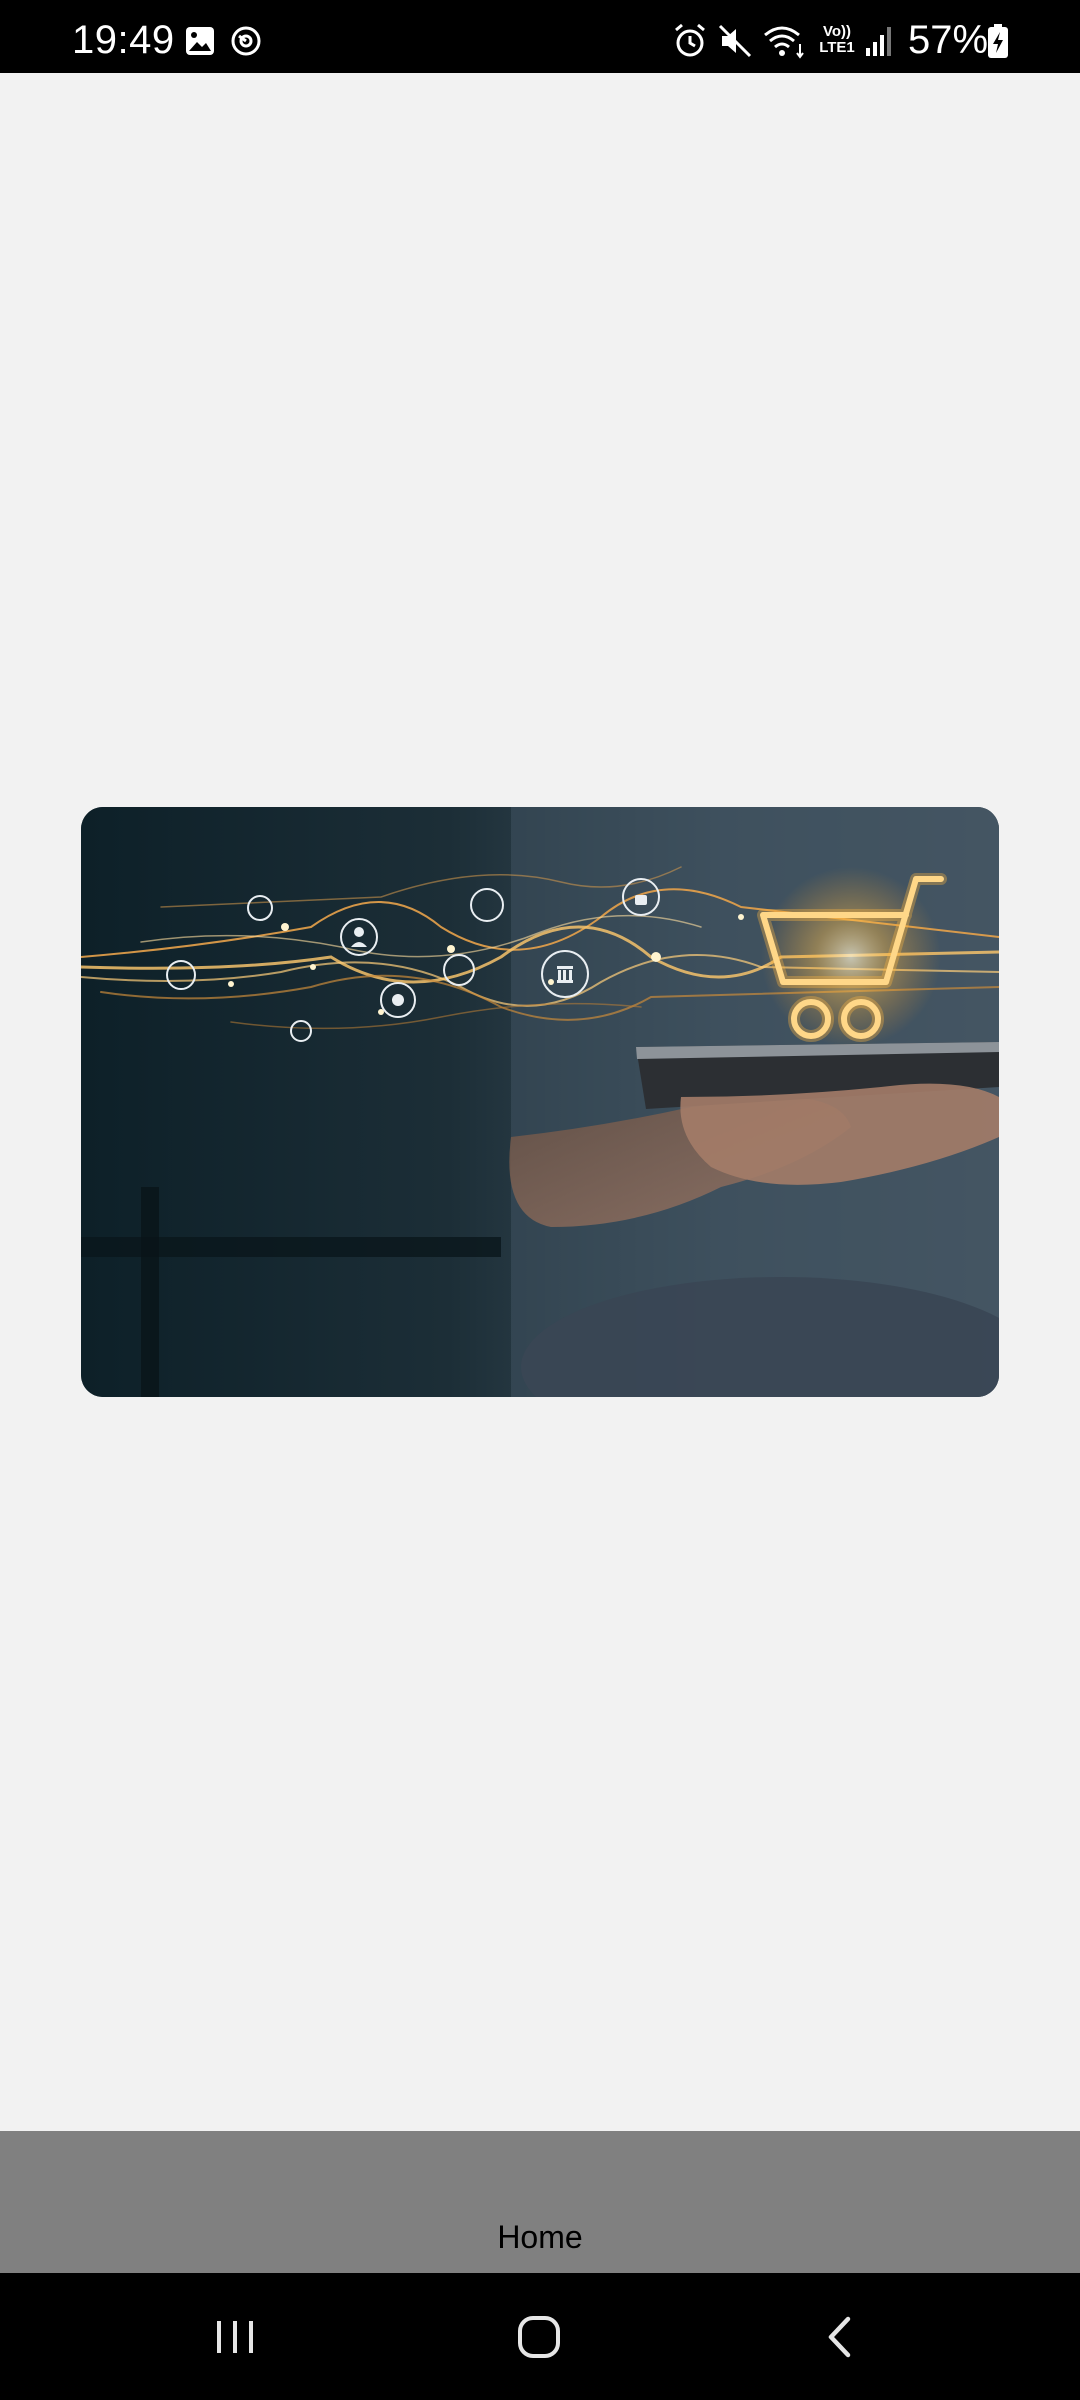 This screenshot has height=2400, width=1080. What do you see at coordinates (123, 40) in the screenshot?
I see `status-time: 19:49` at bounding box center [123, 40].